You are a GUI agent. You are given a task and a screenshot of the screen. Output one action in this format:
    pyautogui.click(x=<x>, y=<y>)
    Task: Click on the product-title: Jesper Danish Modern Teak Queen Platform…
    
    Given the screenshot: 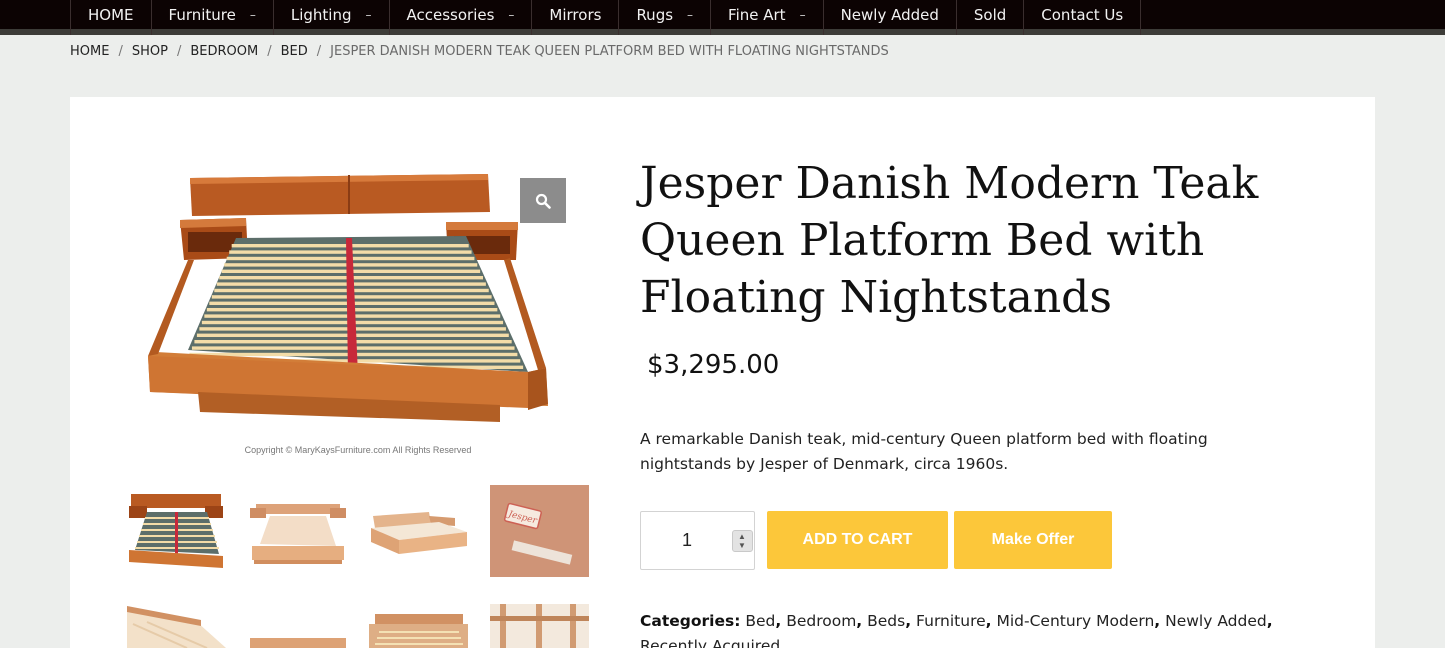 What is the action you would take?
    pyautogui.click(x=949, y=240)
    